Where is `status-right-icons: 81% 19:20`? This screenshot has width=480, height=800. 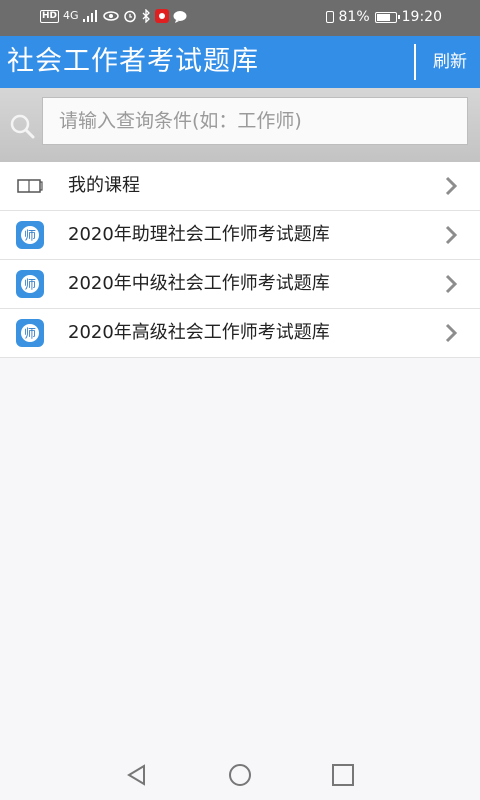 status-right-icons: 81% 19:20 is located at coordinates (383, 17).